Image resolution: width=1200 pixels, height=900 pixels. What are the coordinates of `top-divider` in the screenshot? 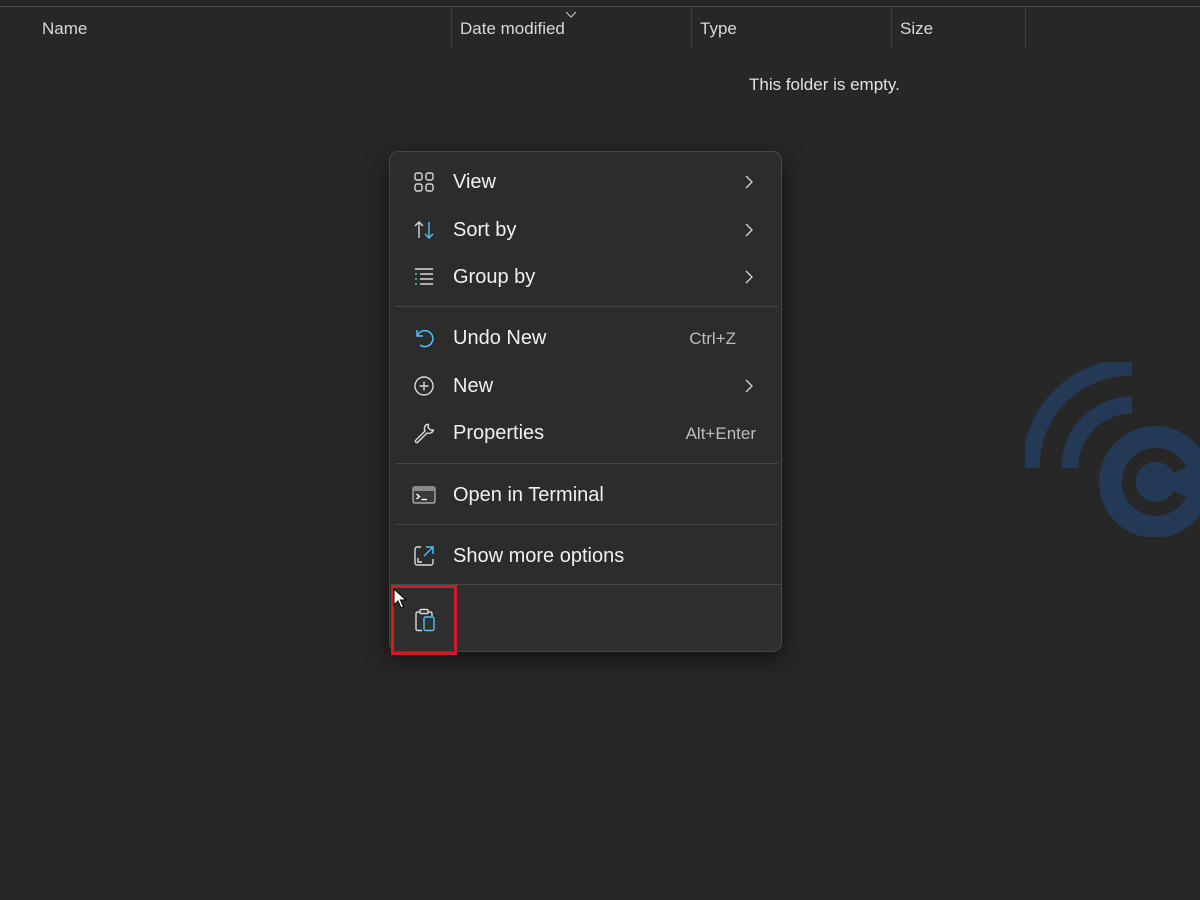 It's located at (600, 6).